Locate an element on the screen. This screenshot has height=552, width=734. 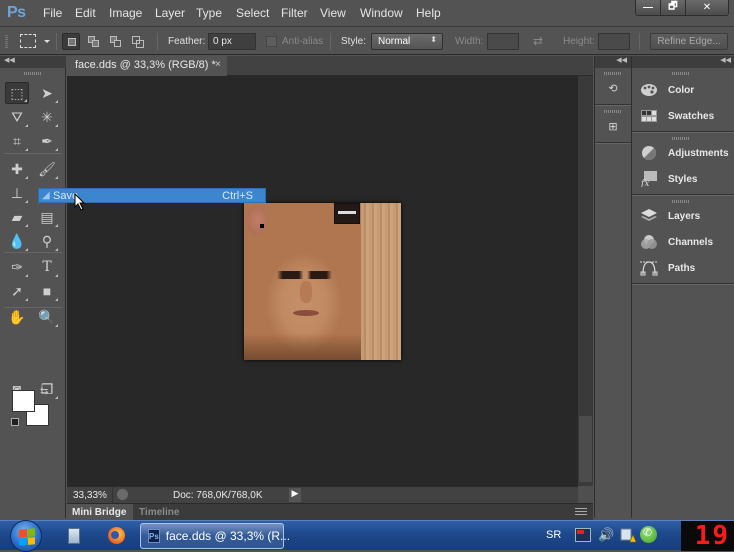
tool-magic-wand: ✳ is located at coordinates (47, 117).